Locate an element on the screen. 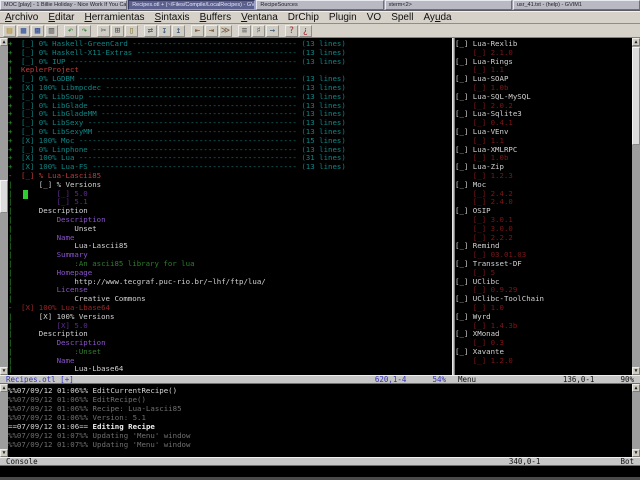 This screenshot has height=480, width=640. save-session-icon: ⇥ is located at coordinates (211, 30).